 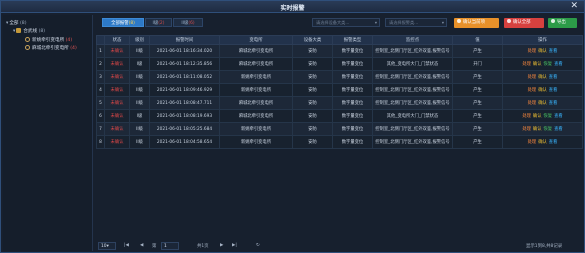 I want to click on time-cell: 2021-06-01 18:16:34.020, so click(x=184, y=51).